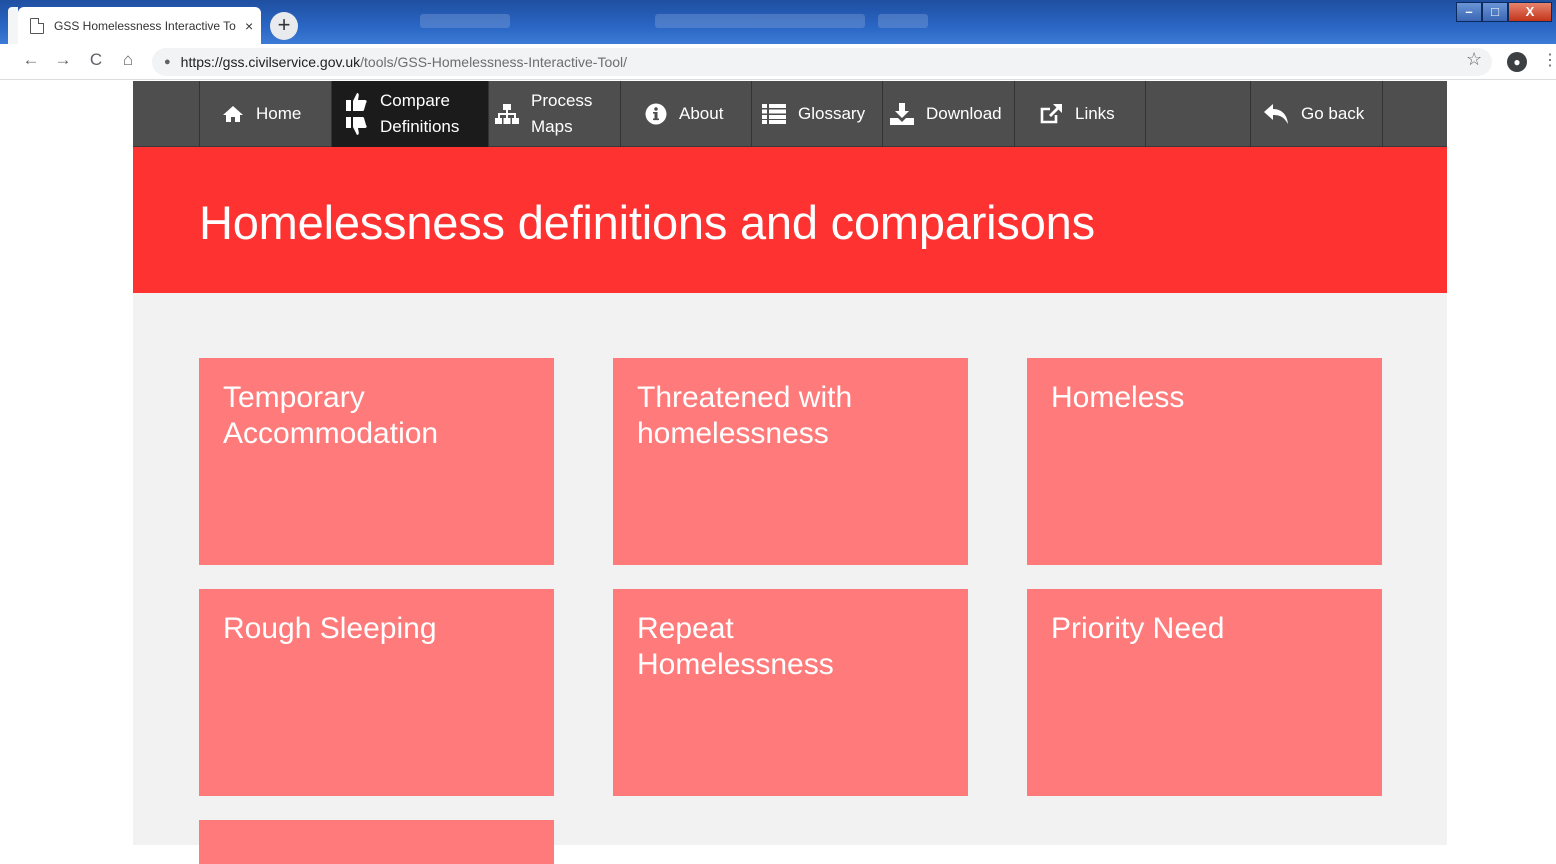  I want to click on nav-download: Download, so click(948, 114).